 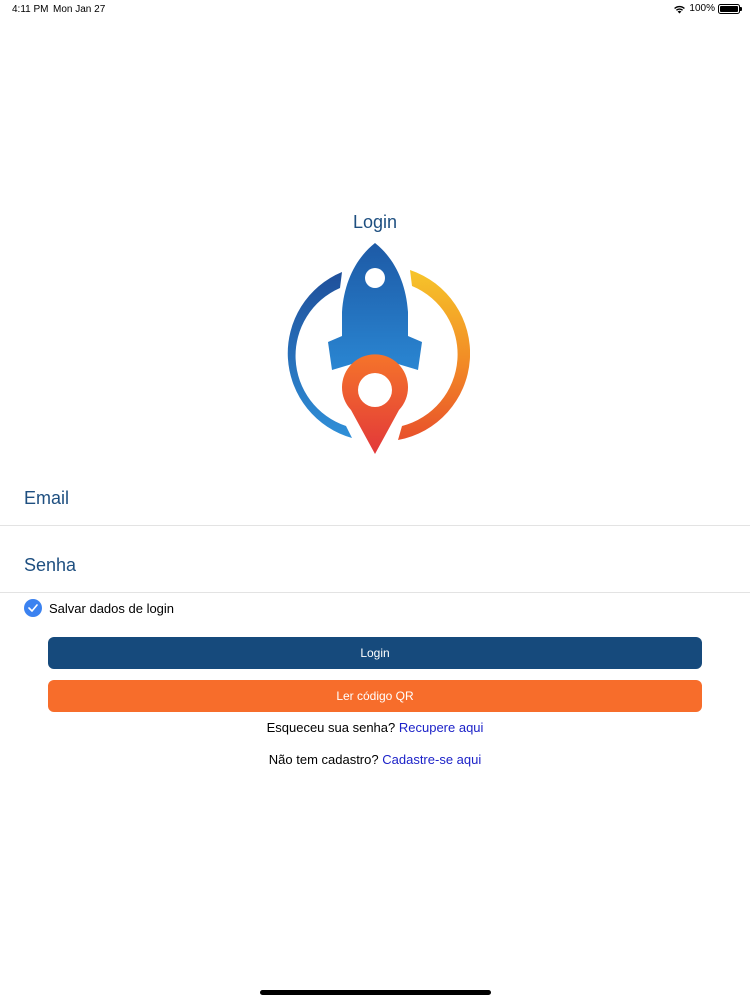 What do you see at coordinates (375, 696) in the screenshot?
I see `scan-qr-button: Ler código QR` at bounding box center [375, 696].